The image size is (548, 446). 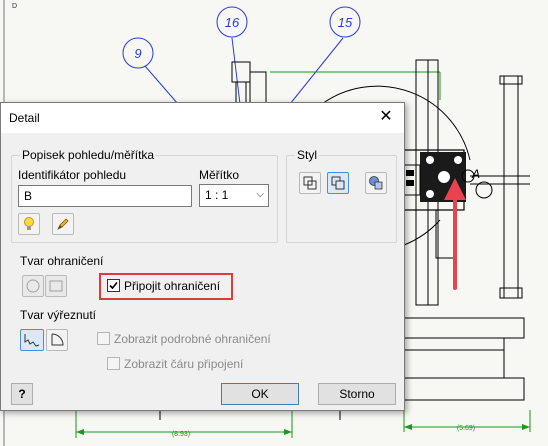 I want to click on balloon-9: 9, so click(x=138, y=53).